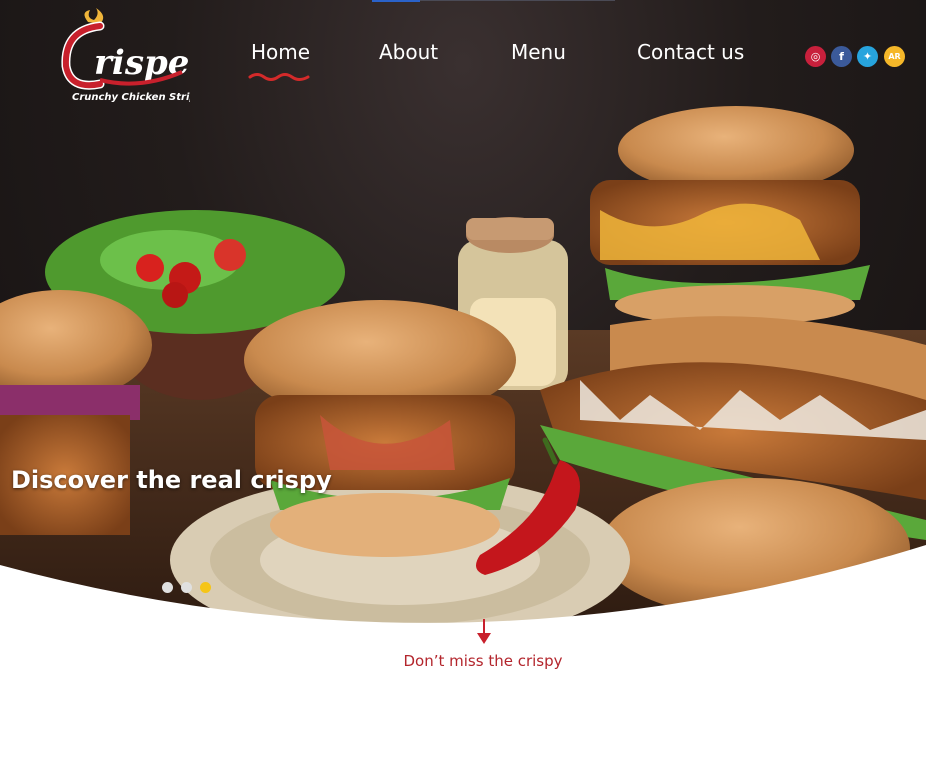  I want to click on logo-subtitle: Crunchy Chicken Strips, so click(131, 97).